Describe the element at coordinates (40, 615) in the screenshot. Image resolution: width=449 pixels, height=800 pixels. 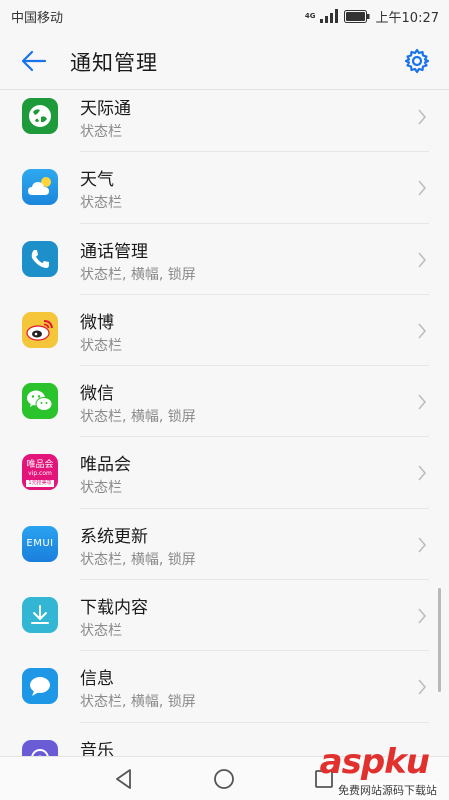
I see `download-icon` at that location.